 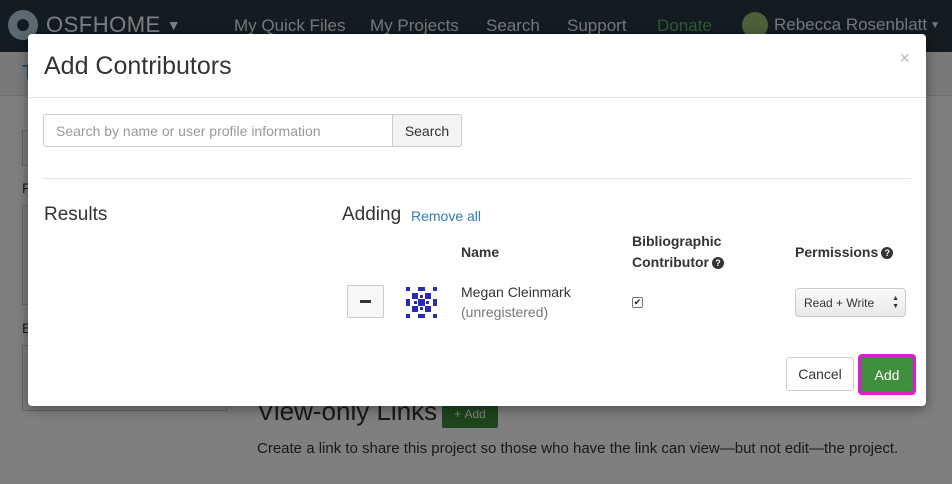 I want to click on select-arrows-icon: ▲ ▼, so click(x=895, y=302).